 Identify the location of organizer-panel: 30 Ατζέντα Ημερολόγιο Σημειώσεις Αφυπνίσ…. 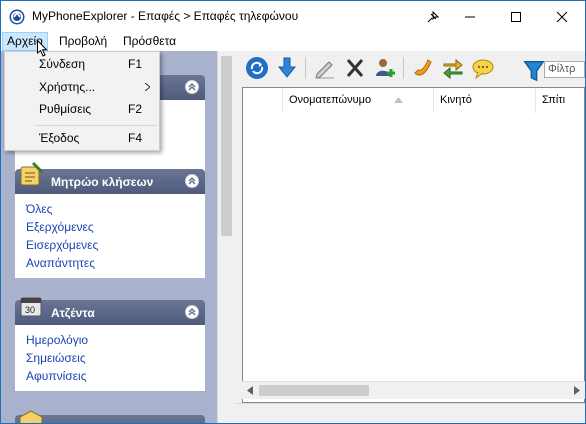
(110, 344).